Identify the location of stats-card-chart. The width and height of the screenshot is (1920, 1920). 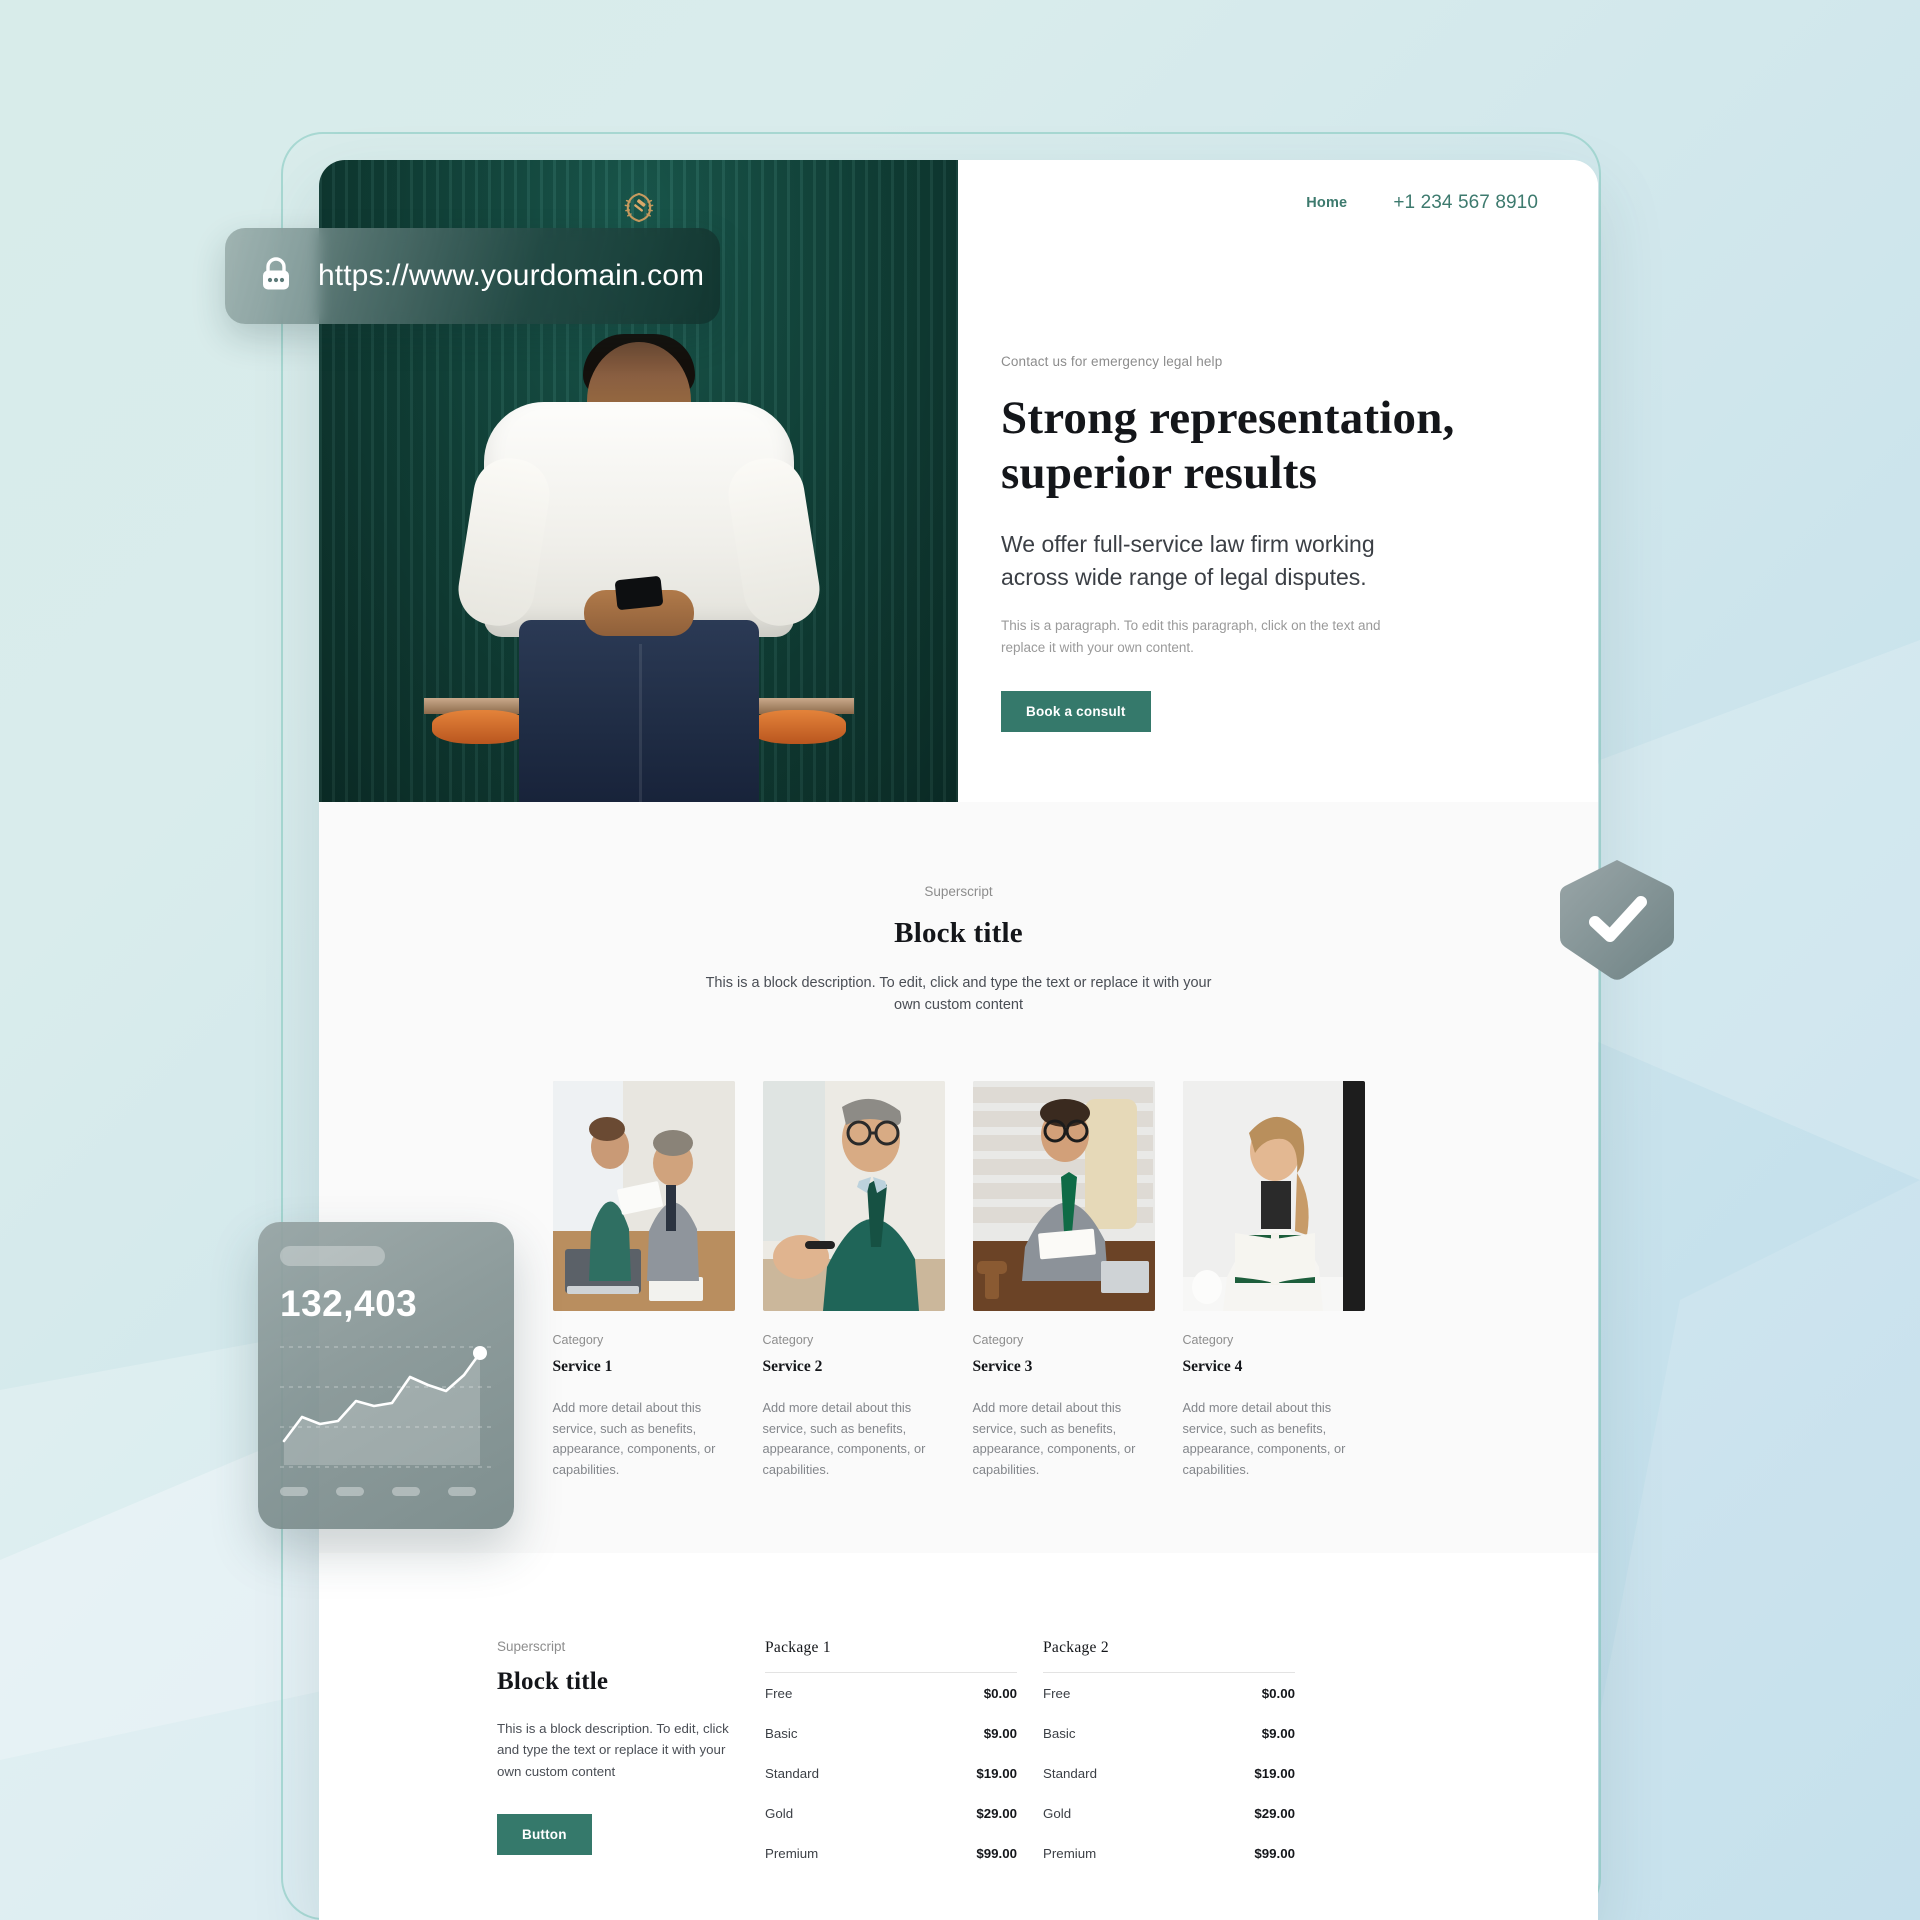
(386, 1409).